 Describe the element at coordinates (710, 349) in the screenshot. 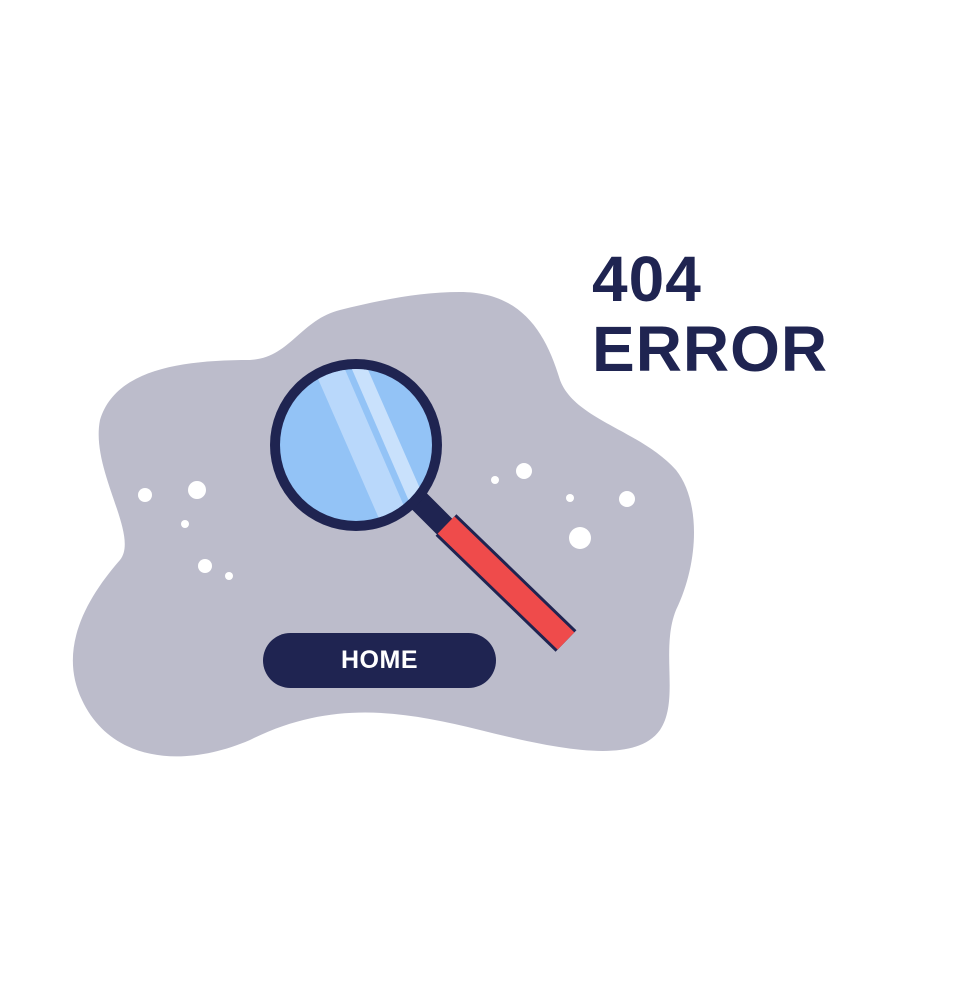

I see `error-label: ERROR` at that location.